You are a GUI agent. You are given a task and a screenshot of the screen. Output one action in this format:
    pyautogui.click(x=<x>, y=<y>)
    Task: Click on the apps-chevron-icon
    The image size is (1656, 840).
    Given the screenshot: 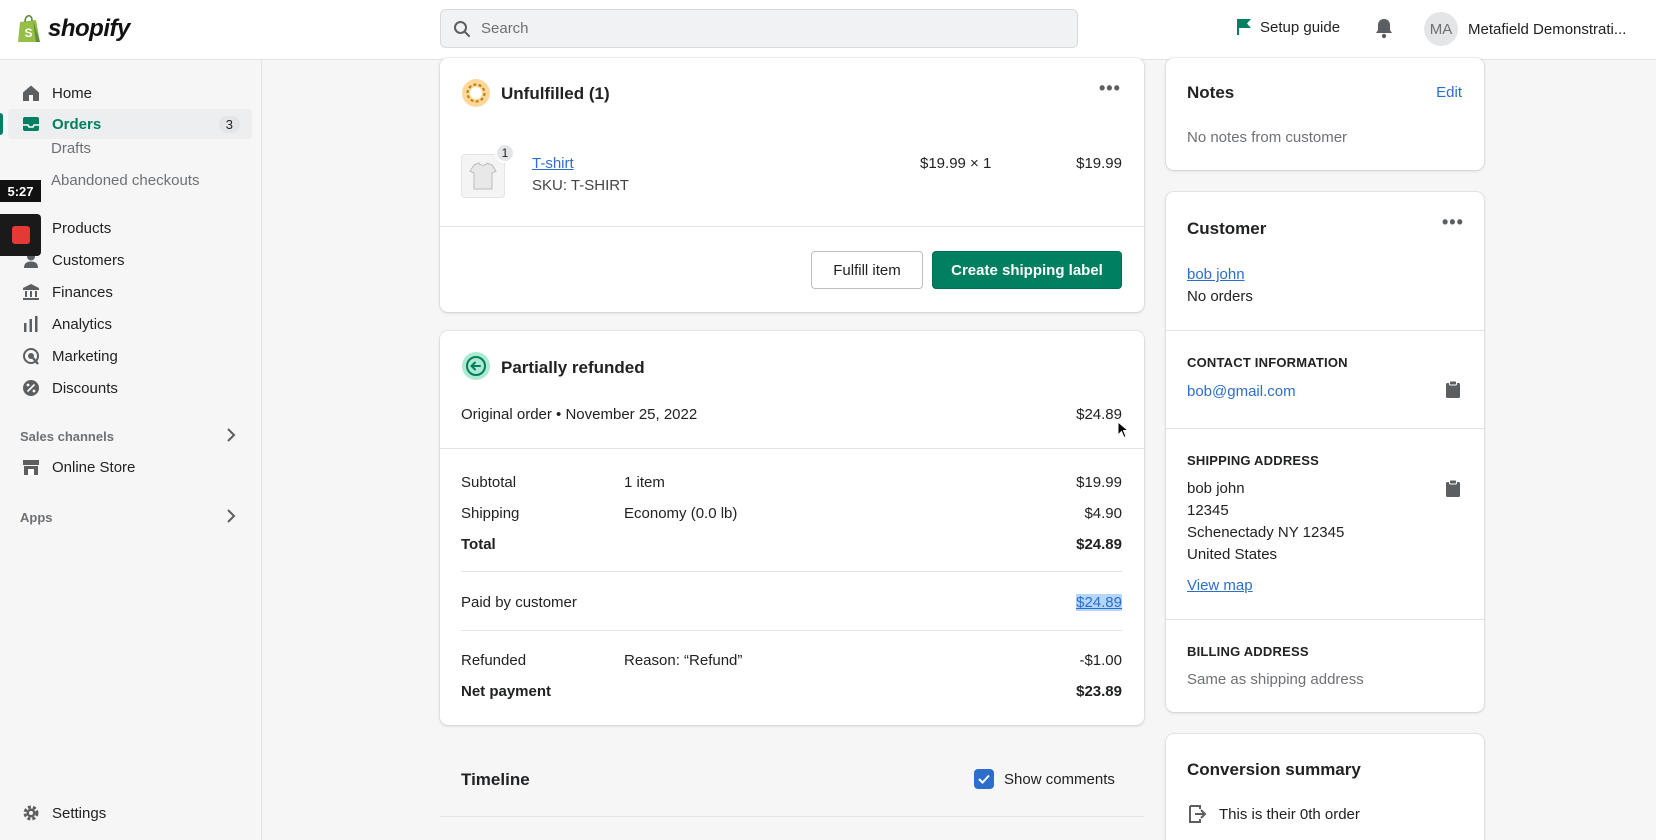 What is the action you would take?
    pyautogui.click(x=231, y=518)
    